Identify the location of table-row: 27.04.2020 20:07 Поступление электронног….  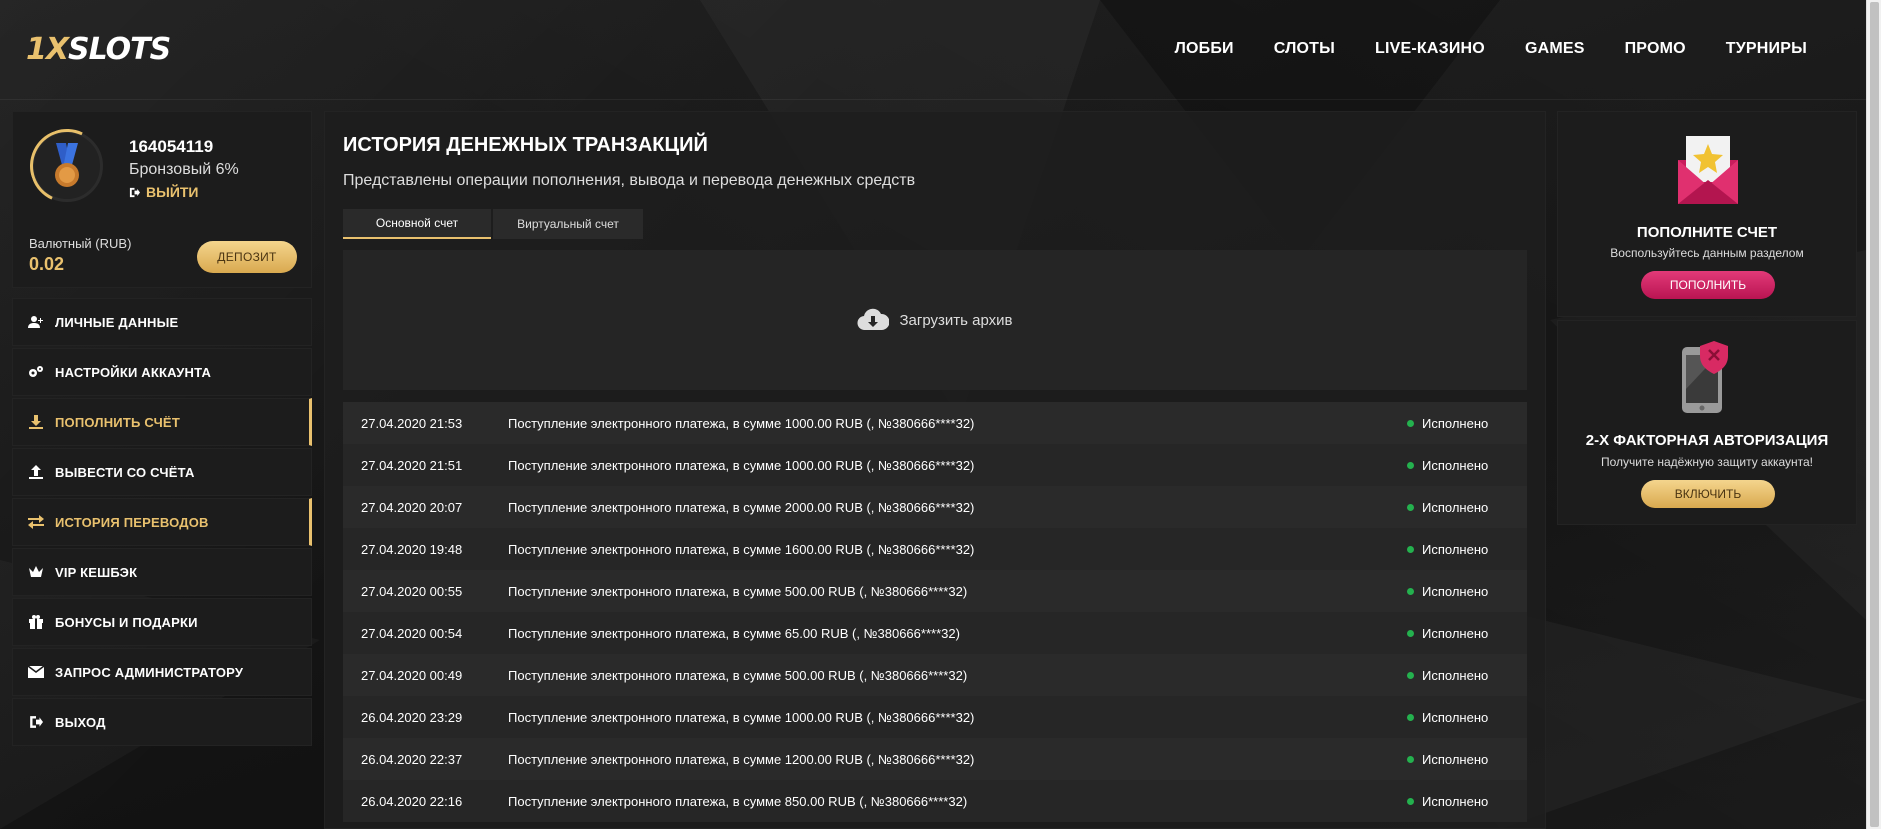
(935, 507).